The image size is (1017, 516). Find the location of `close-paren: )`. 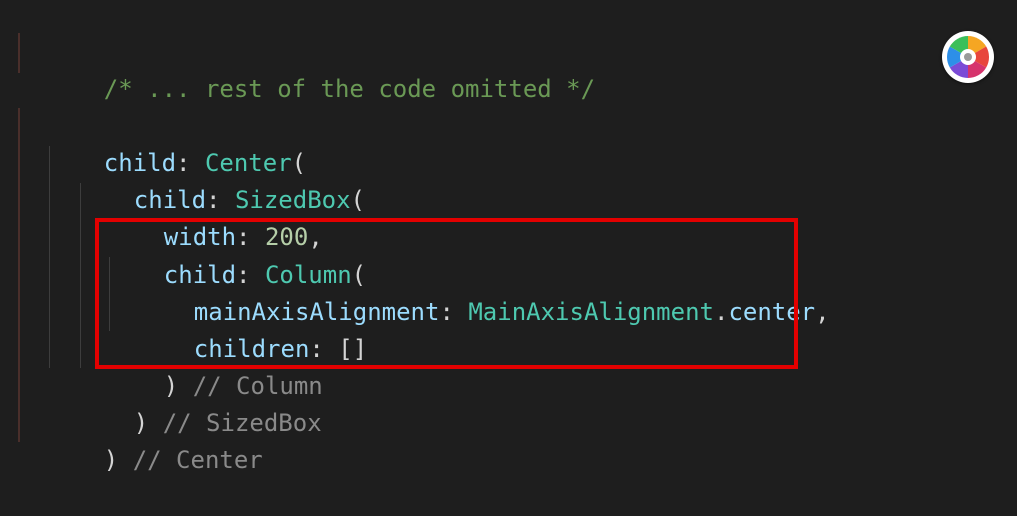

close-paren: ) is located at coordinates (111, 460).